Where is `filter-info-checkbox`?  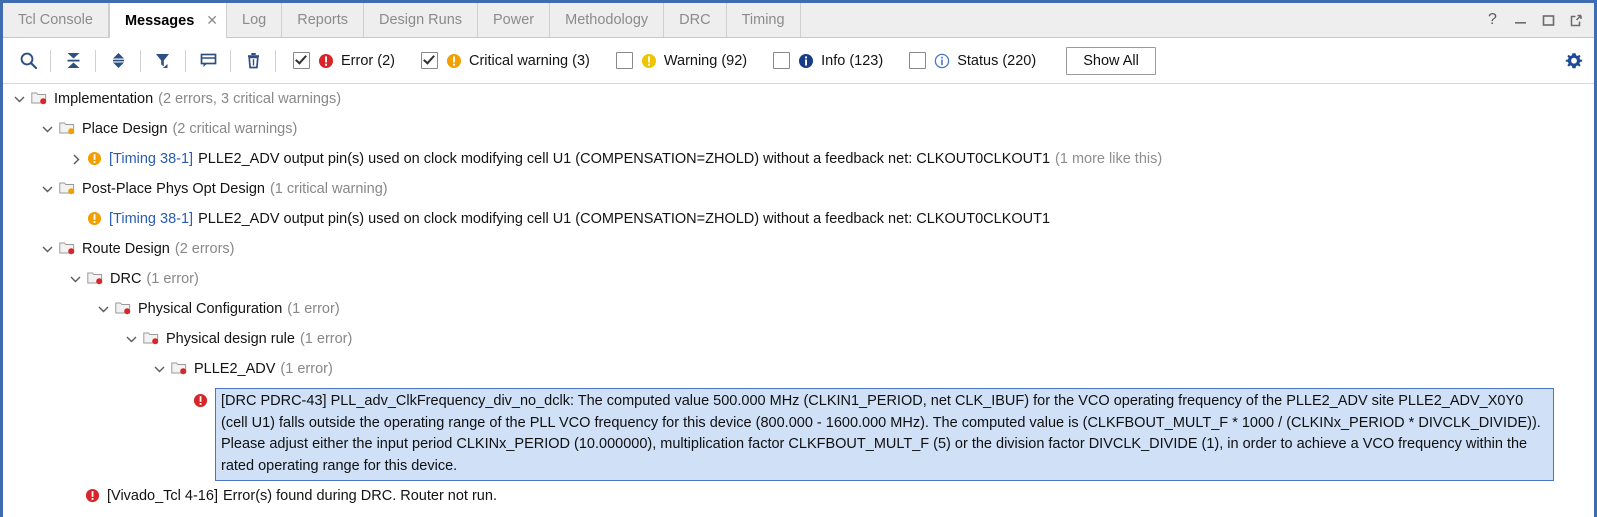 filter-info-checkbox is located at coordinates (782, 60).